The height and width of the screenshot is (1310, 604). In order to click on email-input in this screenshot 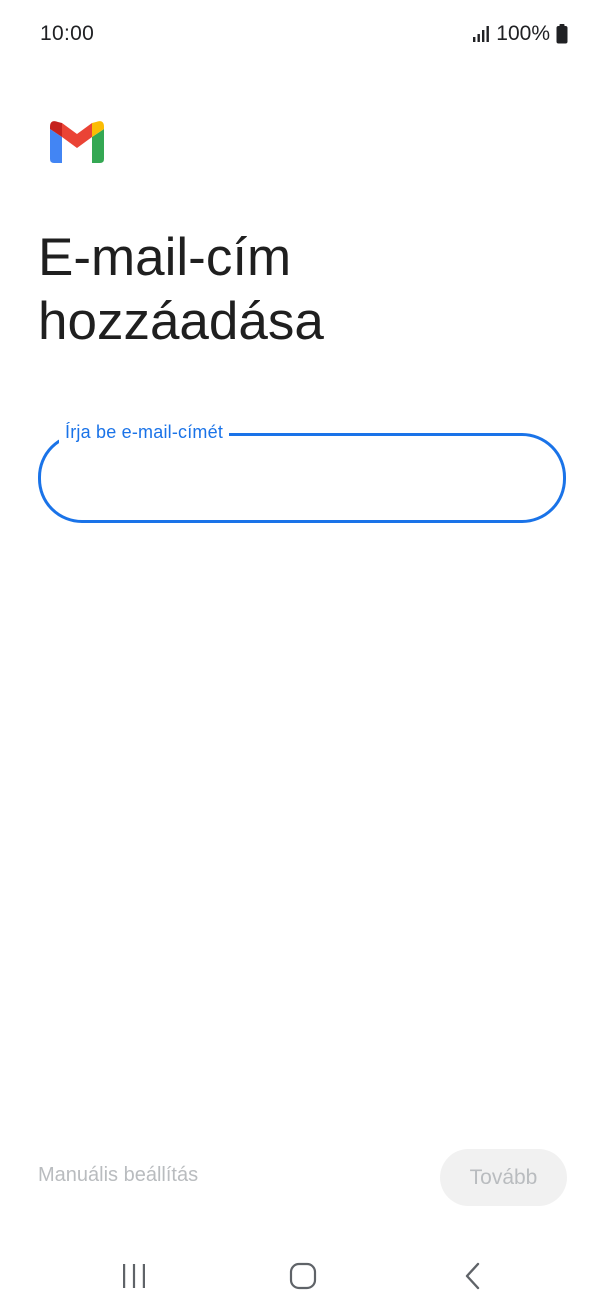, I will do `click(302, 479)`.